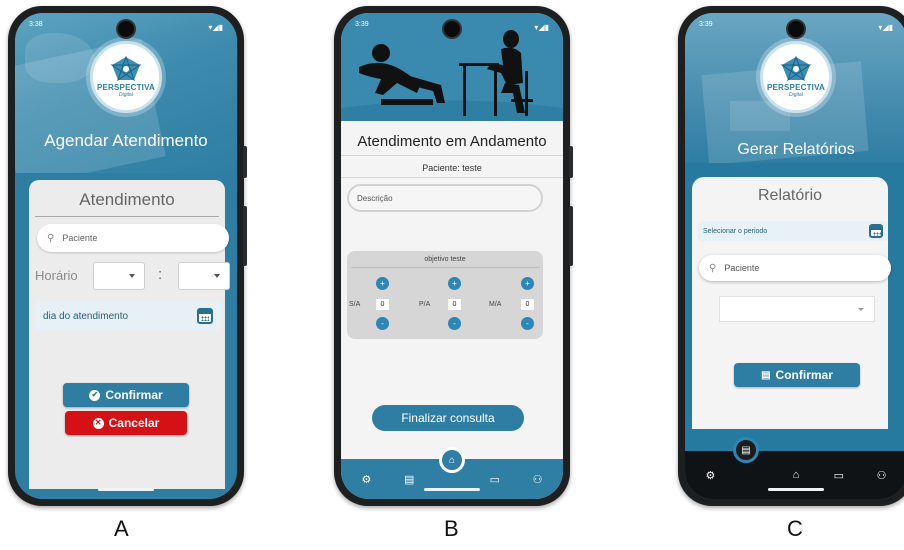  What do you see at coordinates (454, 323) in the screenshot?
I see `decrement-pa-button: -` at bounding box center [454, 323].